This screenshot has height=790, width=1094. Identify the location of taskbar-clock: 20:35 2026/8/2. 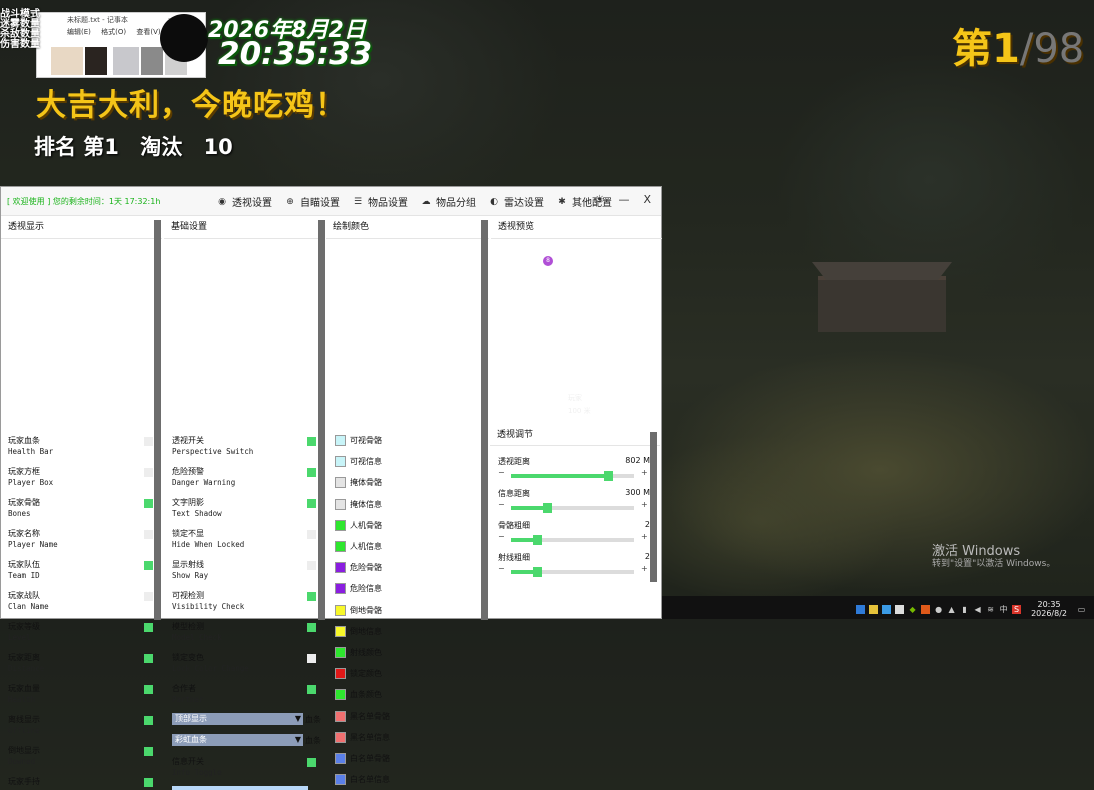
(1049, 609).